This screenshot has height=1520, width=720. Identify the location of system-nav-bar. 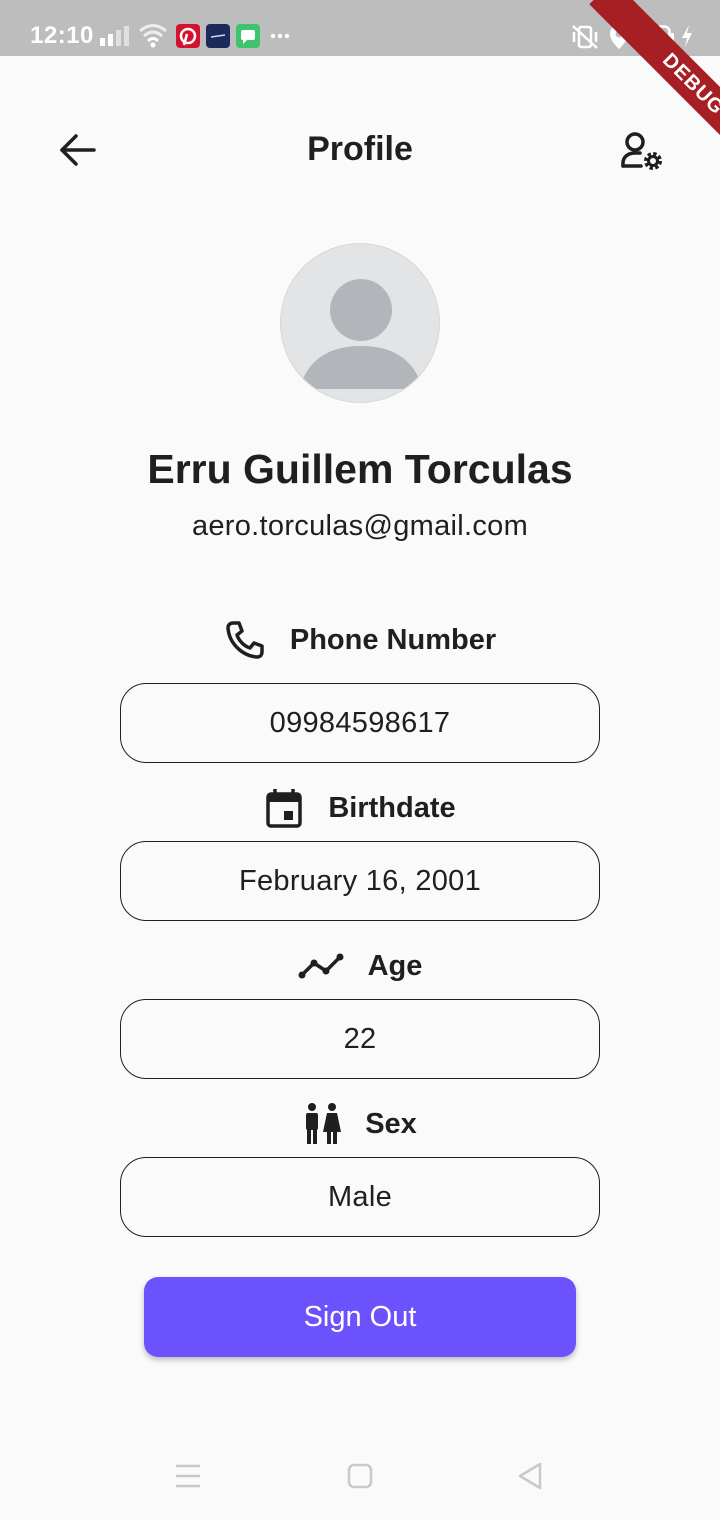
(360, 1480).